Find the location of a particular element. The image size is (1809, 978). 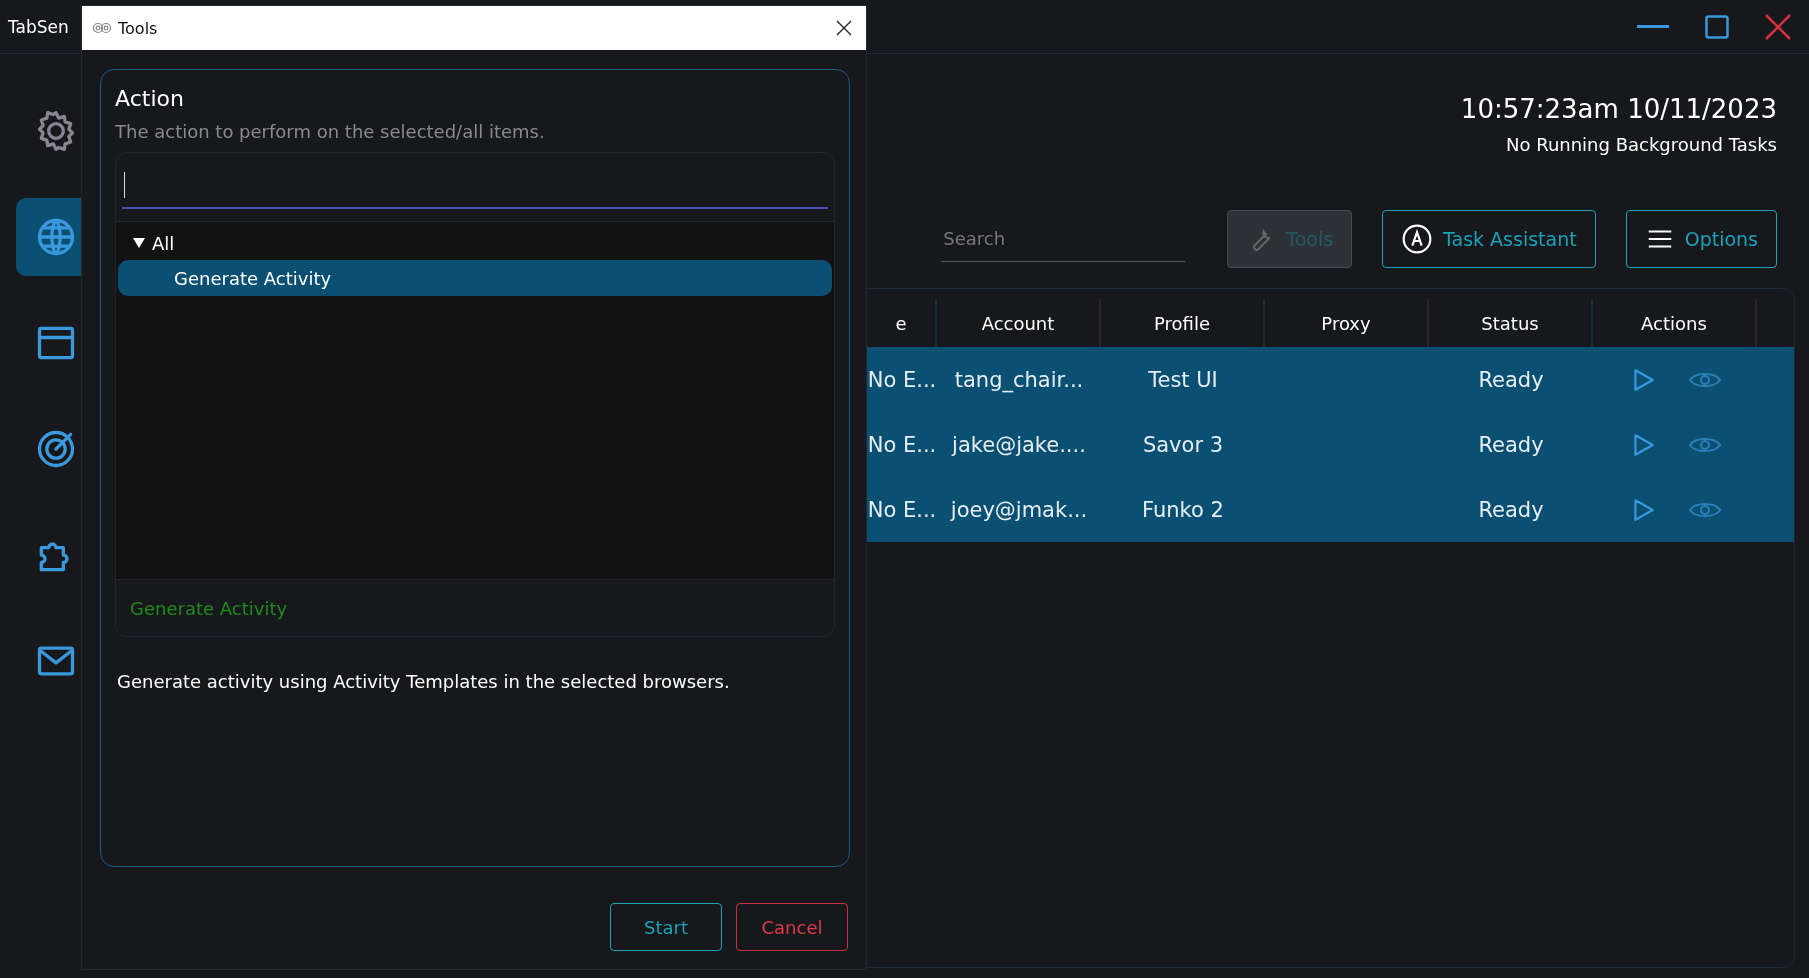

search-field: Search is located at coordinates (1063, 239).